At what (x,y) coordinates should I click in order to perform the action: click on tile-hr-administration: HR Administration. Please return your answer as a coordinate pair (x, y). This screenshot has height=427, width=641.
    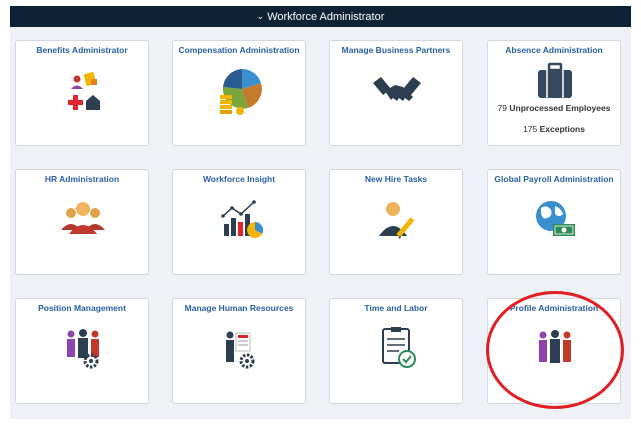
    Looking at the image, I should click on (82, 222).